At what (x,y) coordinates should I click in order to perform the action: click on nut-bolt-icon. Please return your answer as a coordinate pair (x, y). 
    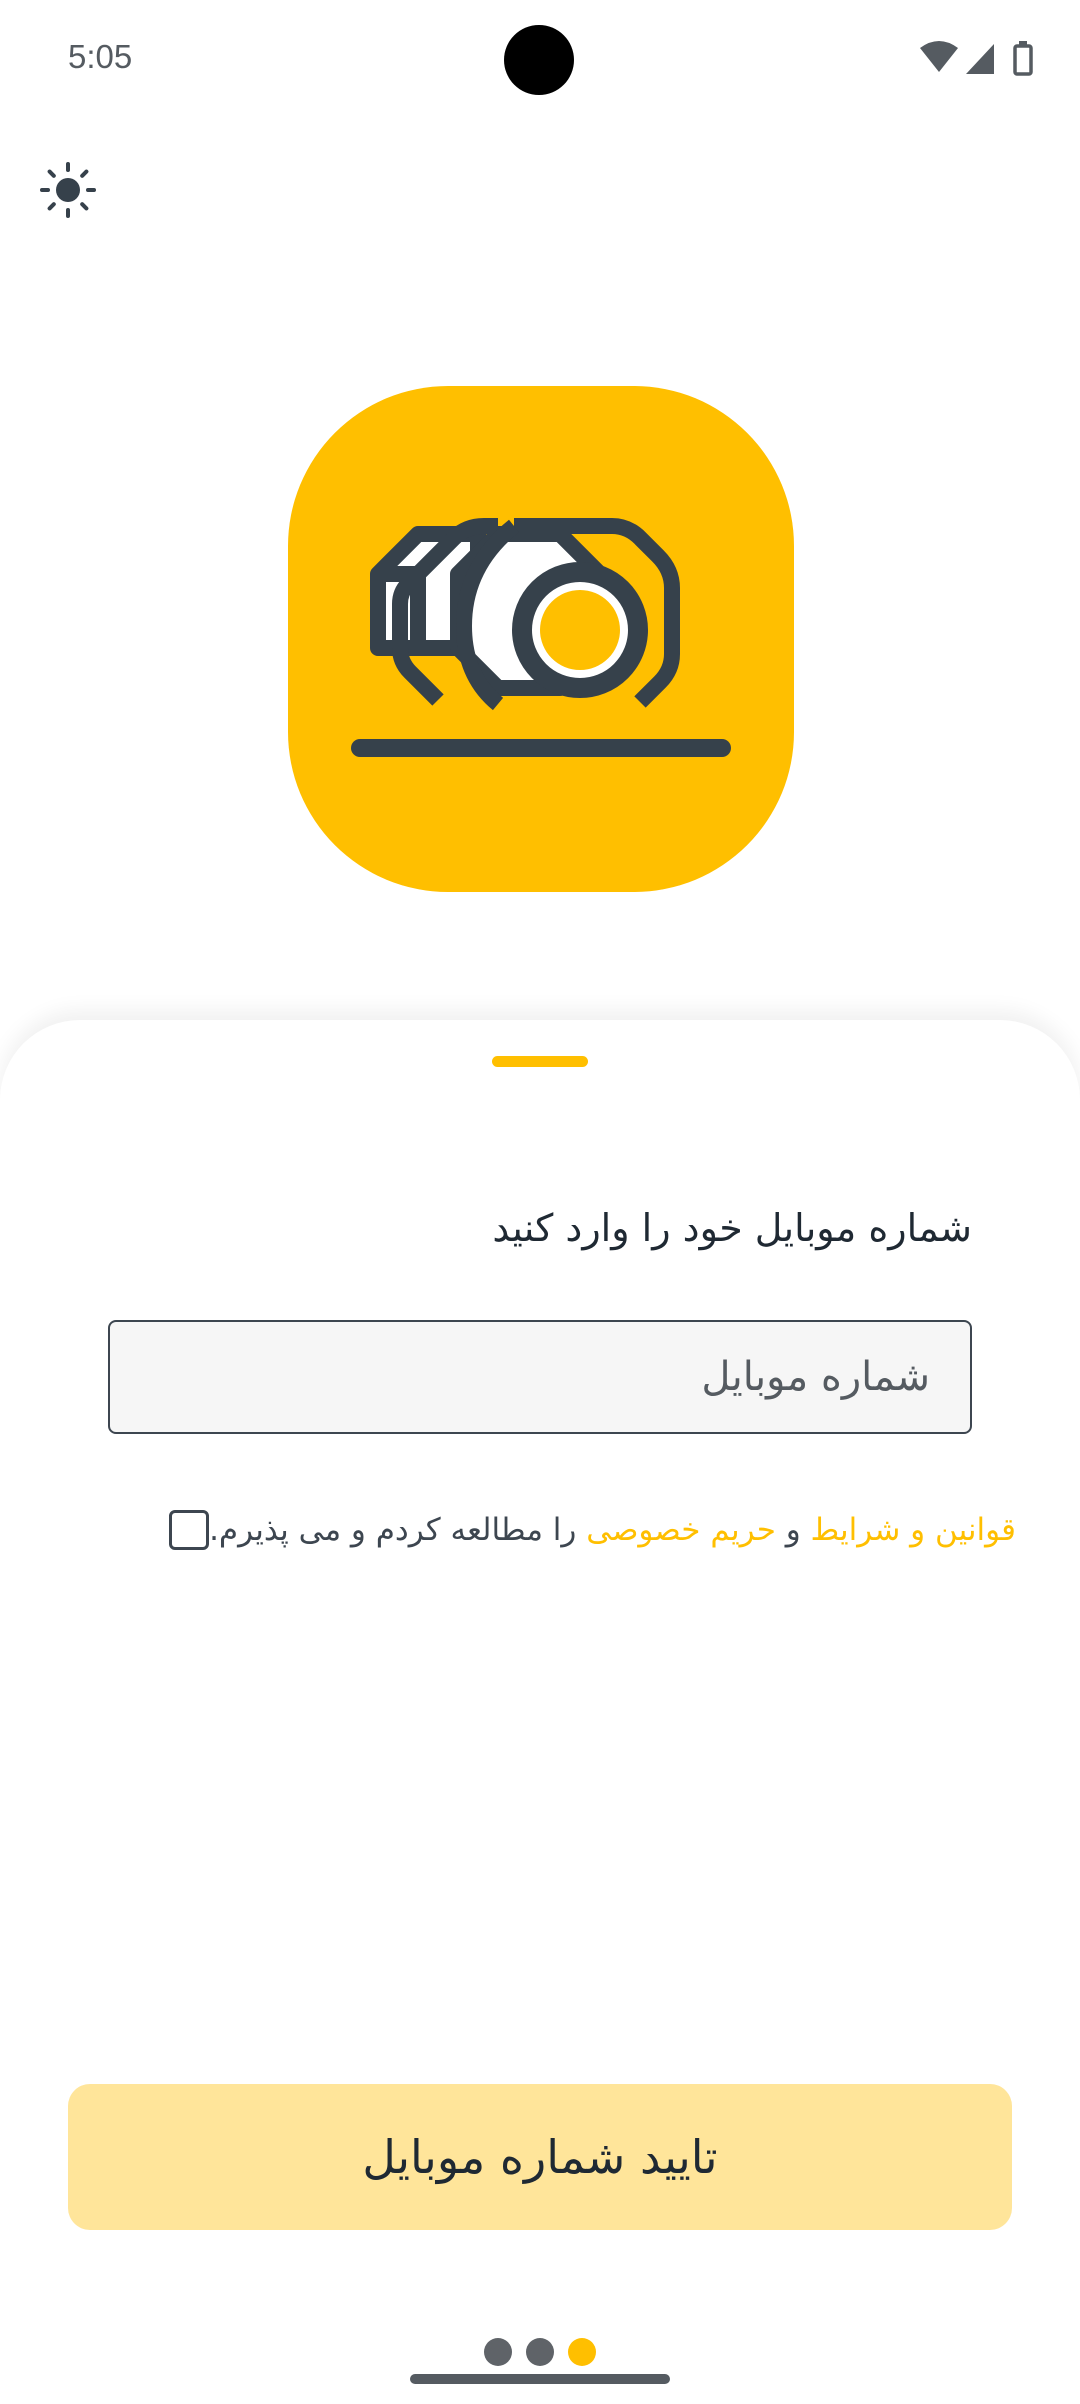
    Looking at the image, I should click on (541, 637).